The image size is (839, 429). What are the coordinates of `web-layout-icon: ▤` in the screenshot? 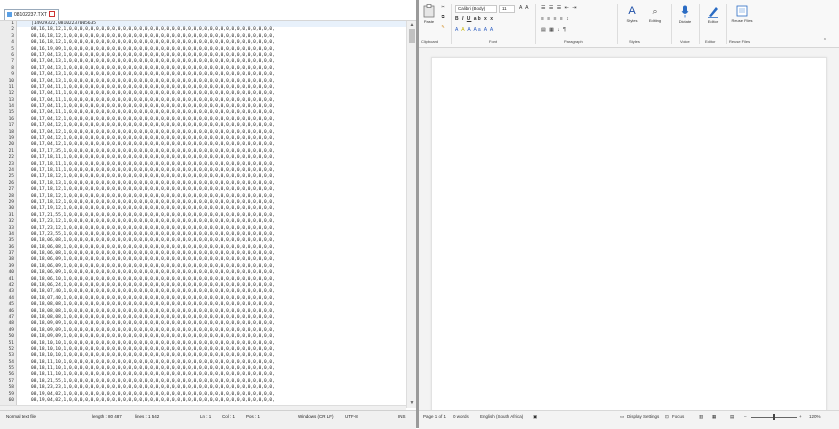 It's located at (732, 417).